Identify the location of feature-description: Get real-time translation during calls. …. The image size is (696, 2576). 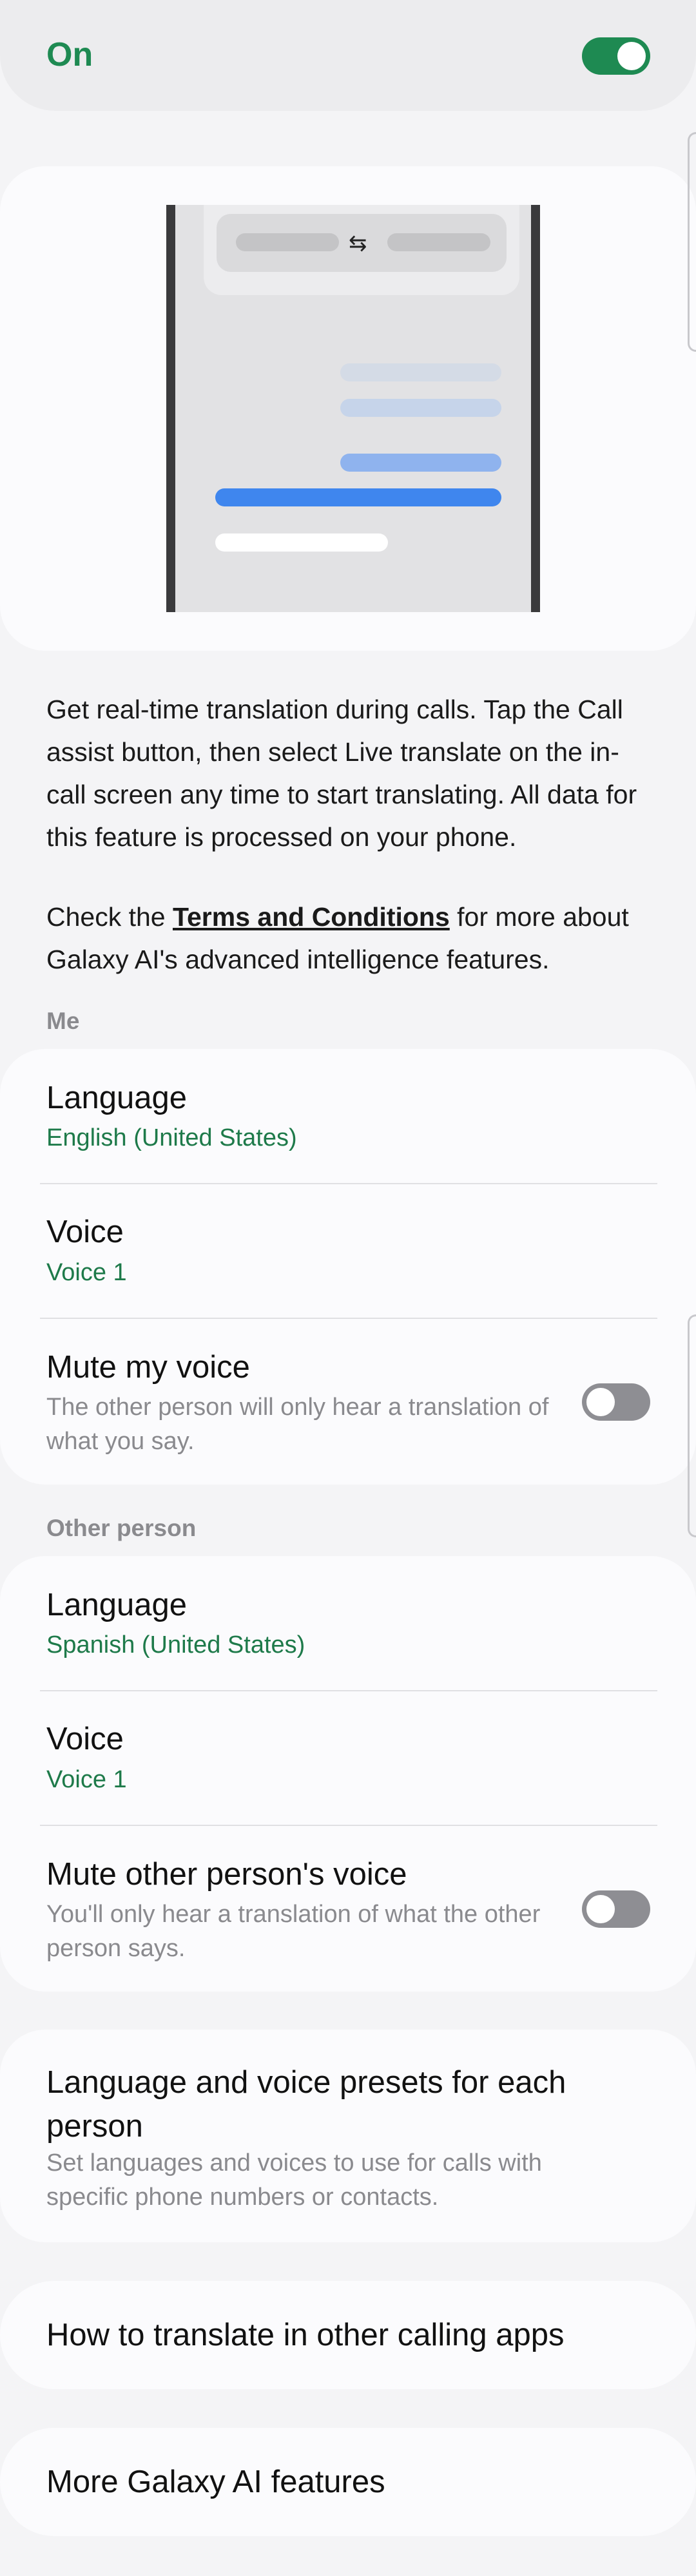
(341, 773).